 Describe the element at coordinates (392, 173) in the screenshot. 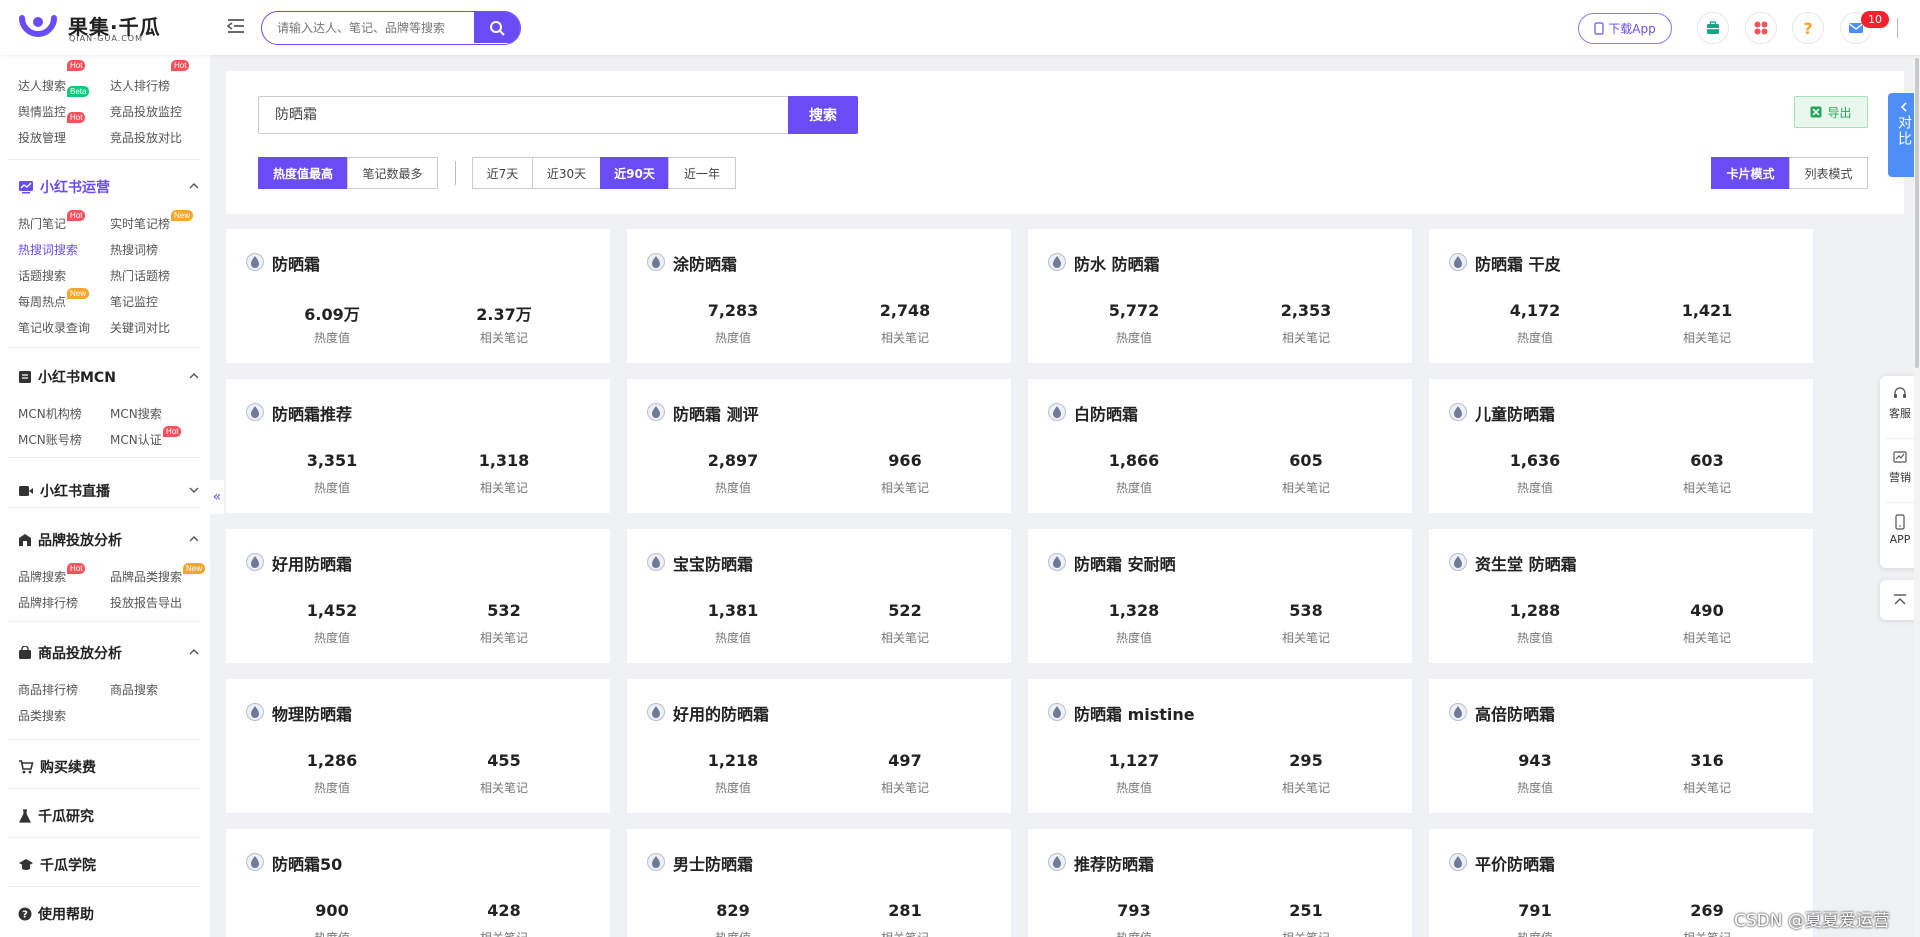

I see `sort-by-notes: 笔记数最多` at that location.